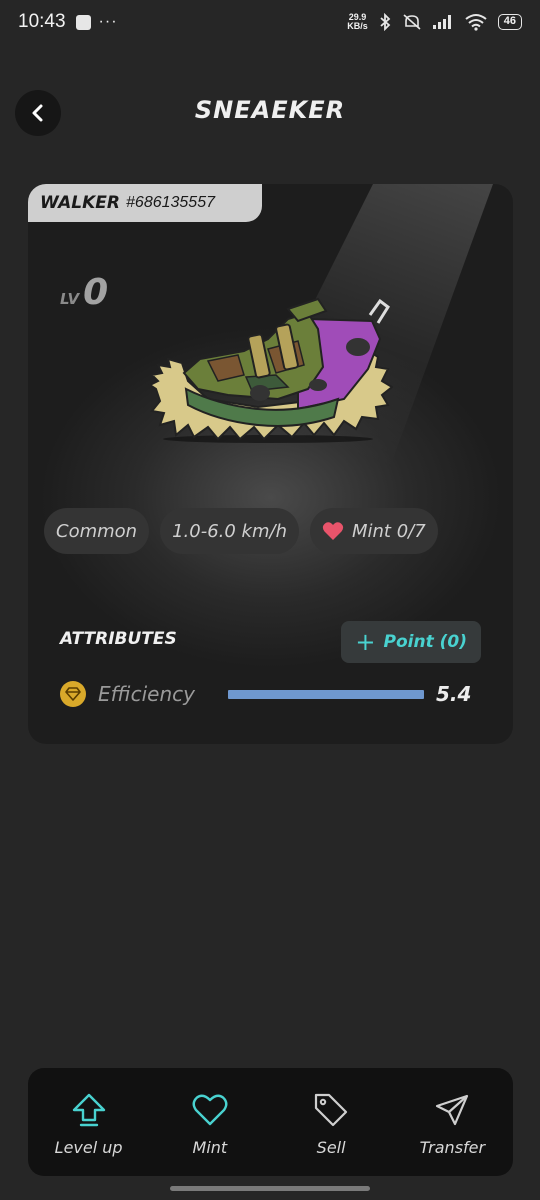  I want to click on mute-icon, so click(412, 22).